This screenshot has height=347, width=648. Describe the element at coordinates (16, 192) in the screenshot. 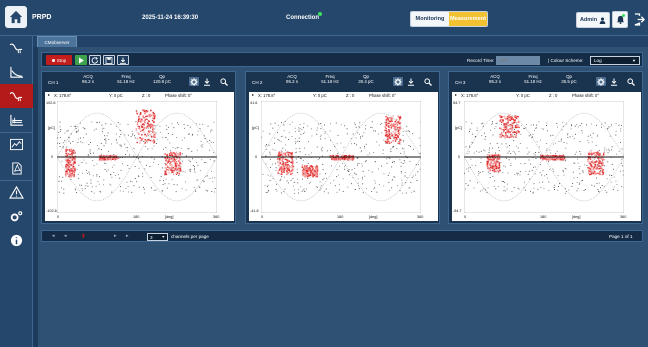

I see `sidebar-item-alarms` at that location.